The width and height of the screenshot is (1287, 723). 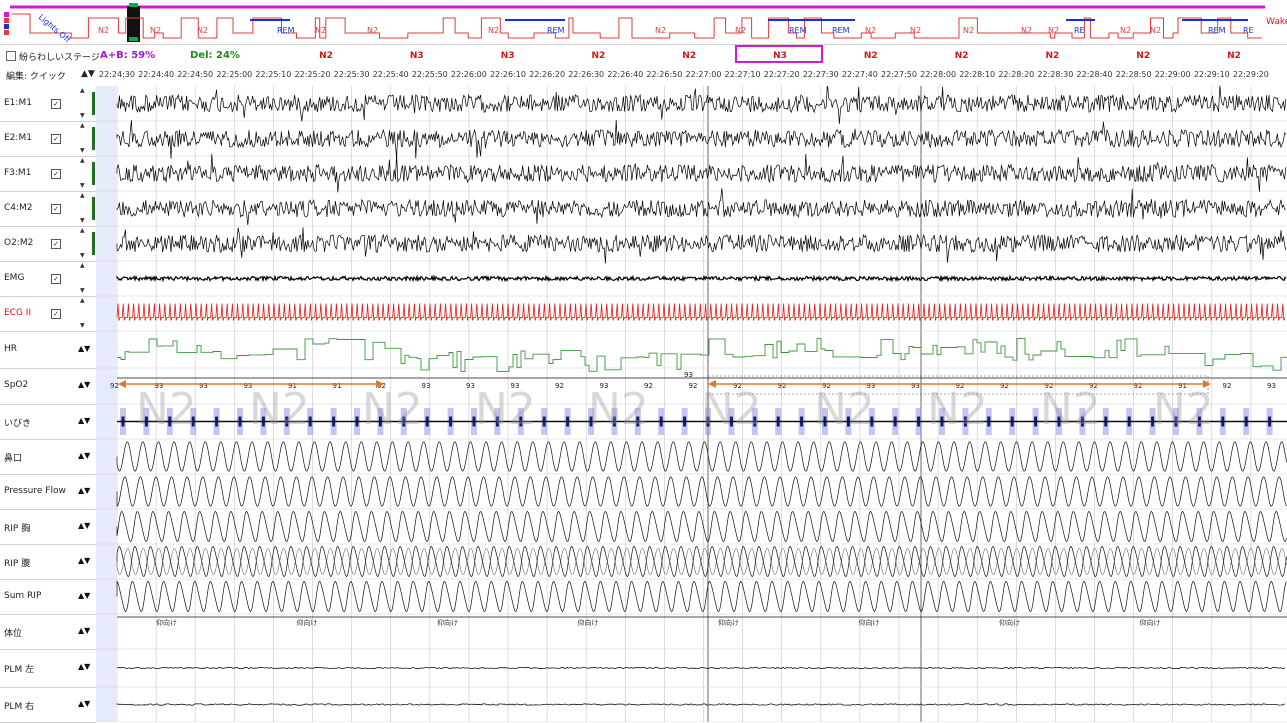 I want to click on epoch-stage-1: N3, so click(x=417, y=56).